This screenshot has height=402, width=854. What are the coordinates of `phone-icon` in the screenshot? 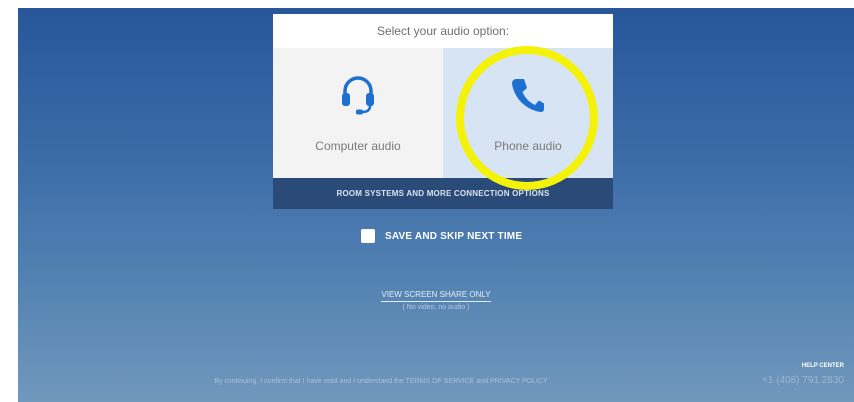 It's located at (528, 95).